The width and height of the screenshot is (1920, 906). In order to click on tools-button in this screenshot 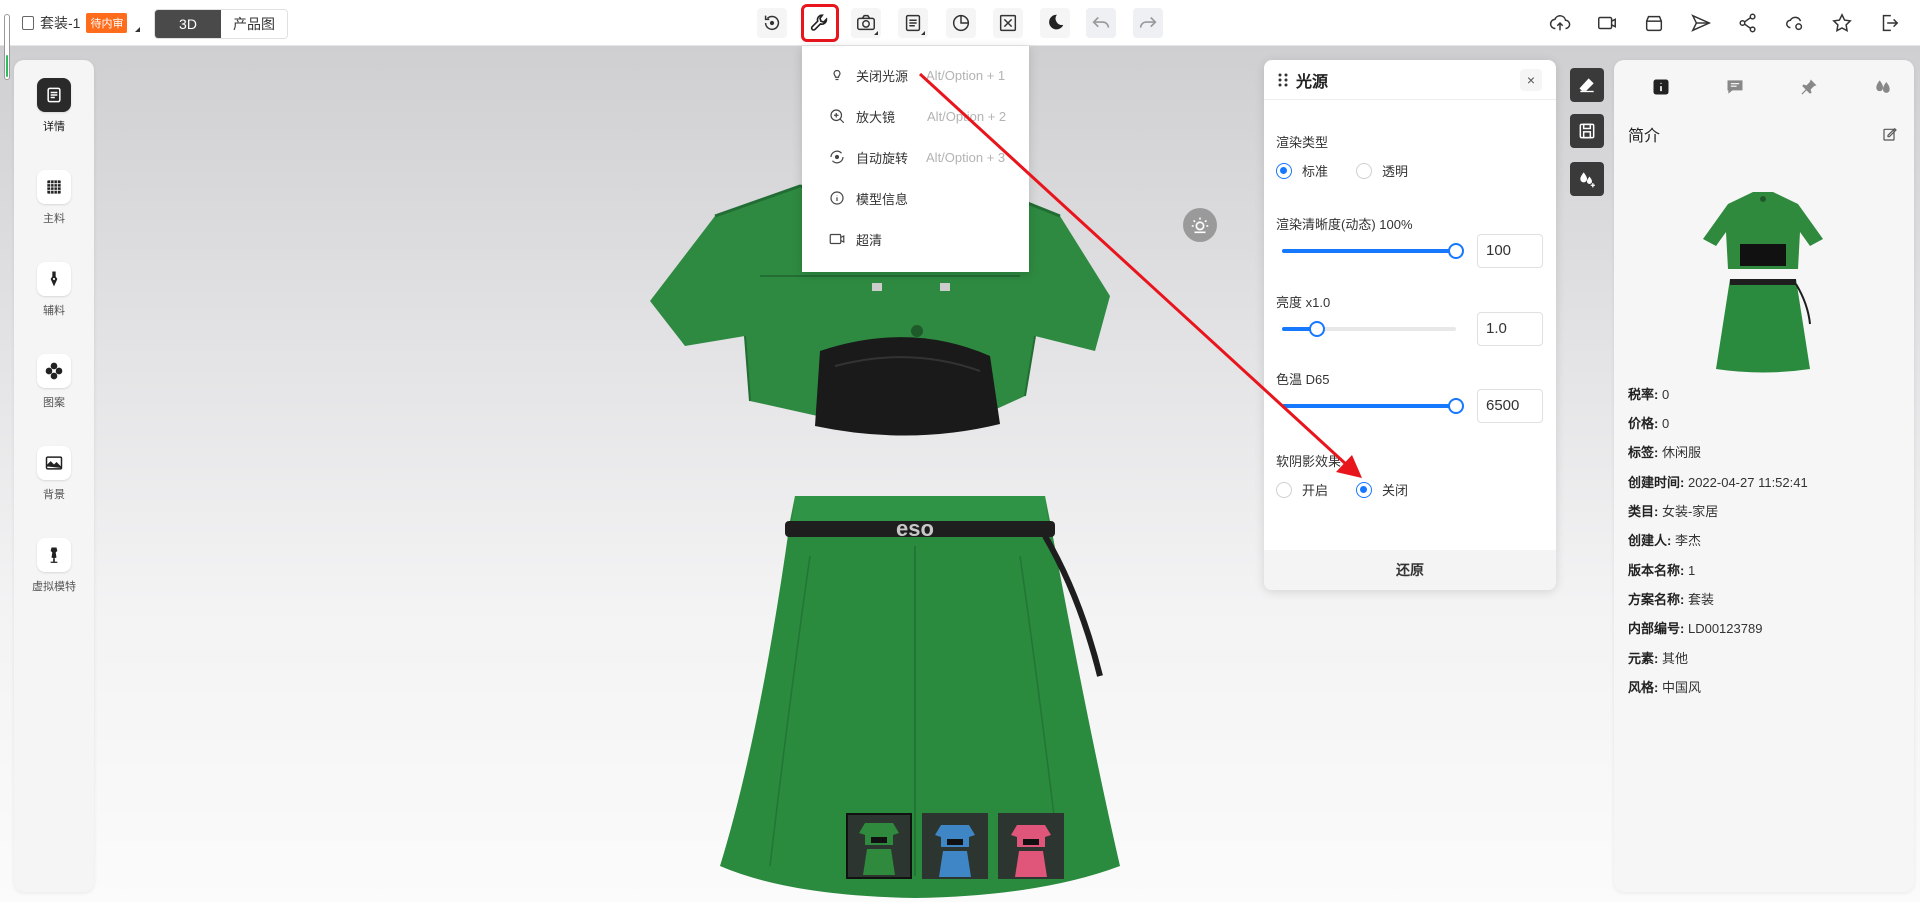, I will do `click(820, 23)`.